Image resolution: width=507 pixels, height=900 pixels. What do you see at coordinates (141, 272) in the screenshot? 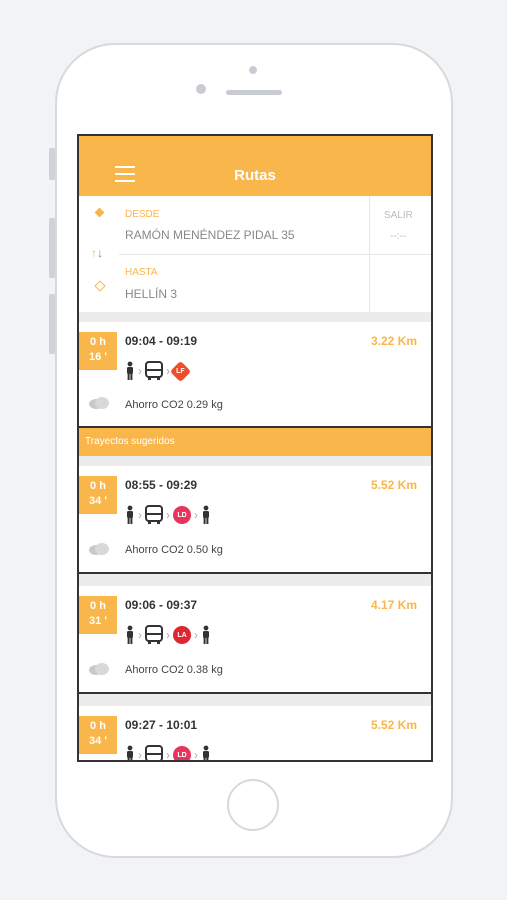
I see `to-label: HASTA` at bounding box center [141, 272].